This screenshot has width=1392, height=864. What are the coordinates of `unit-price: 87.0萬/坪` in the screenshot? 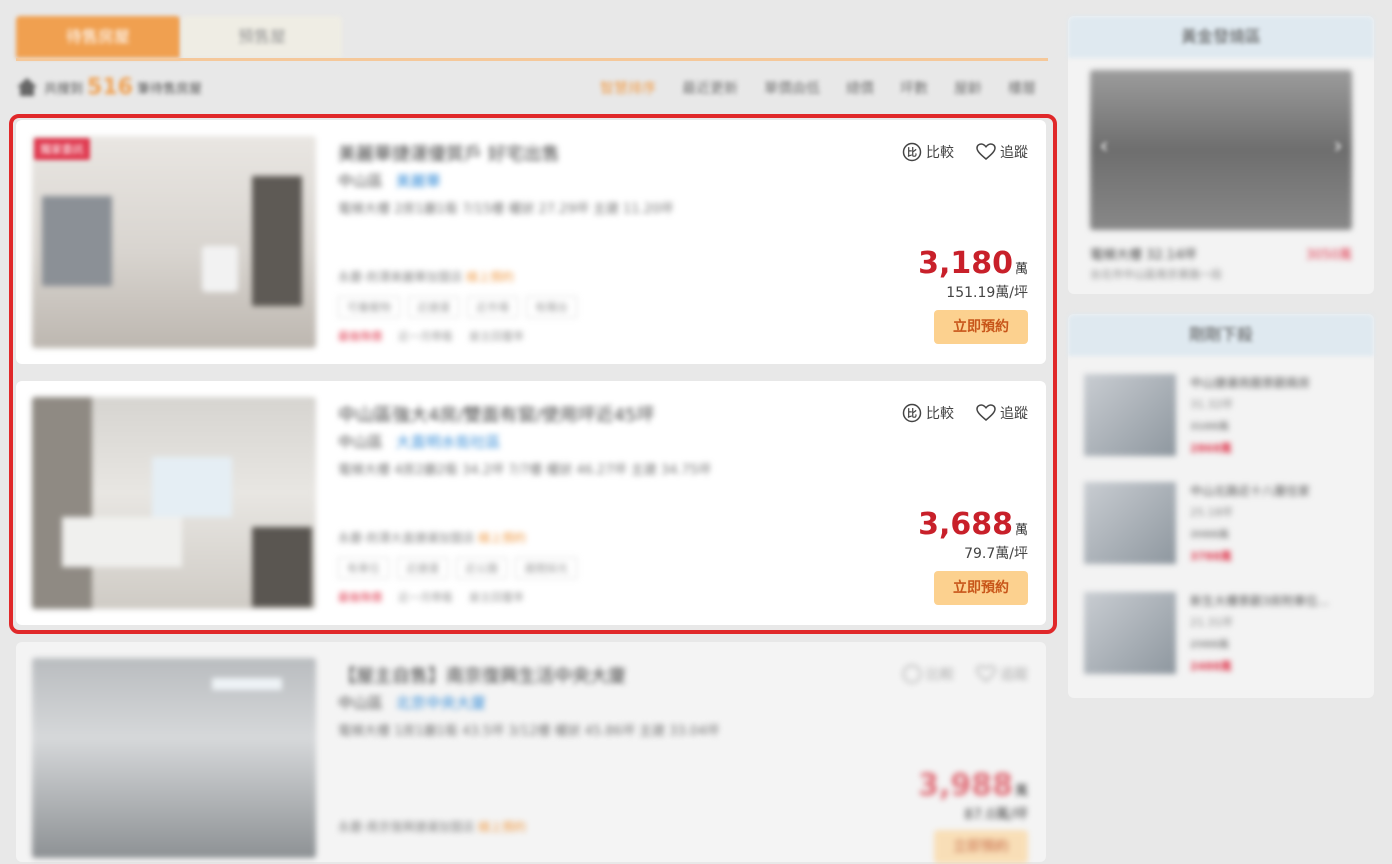 It's located at (996, 815).